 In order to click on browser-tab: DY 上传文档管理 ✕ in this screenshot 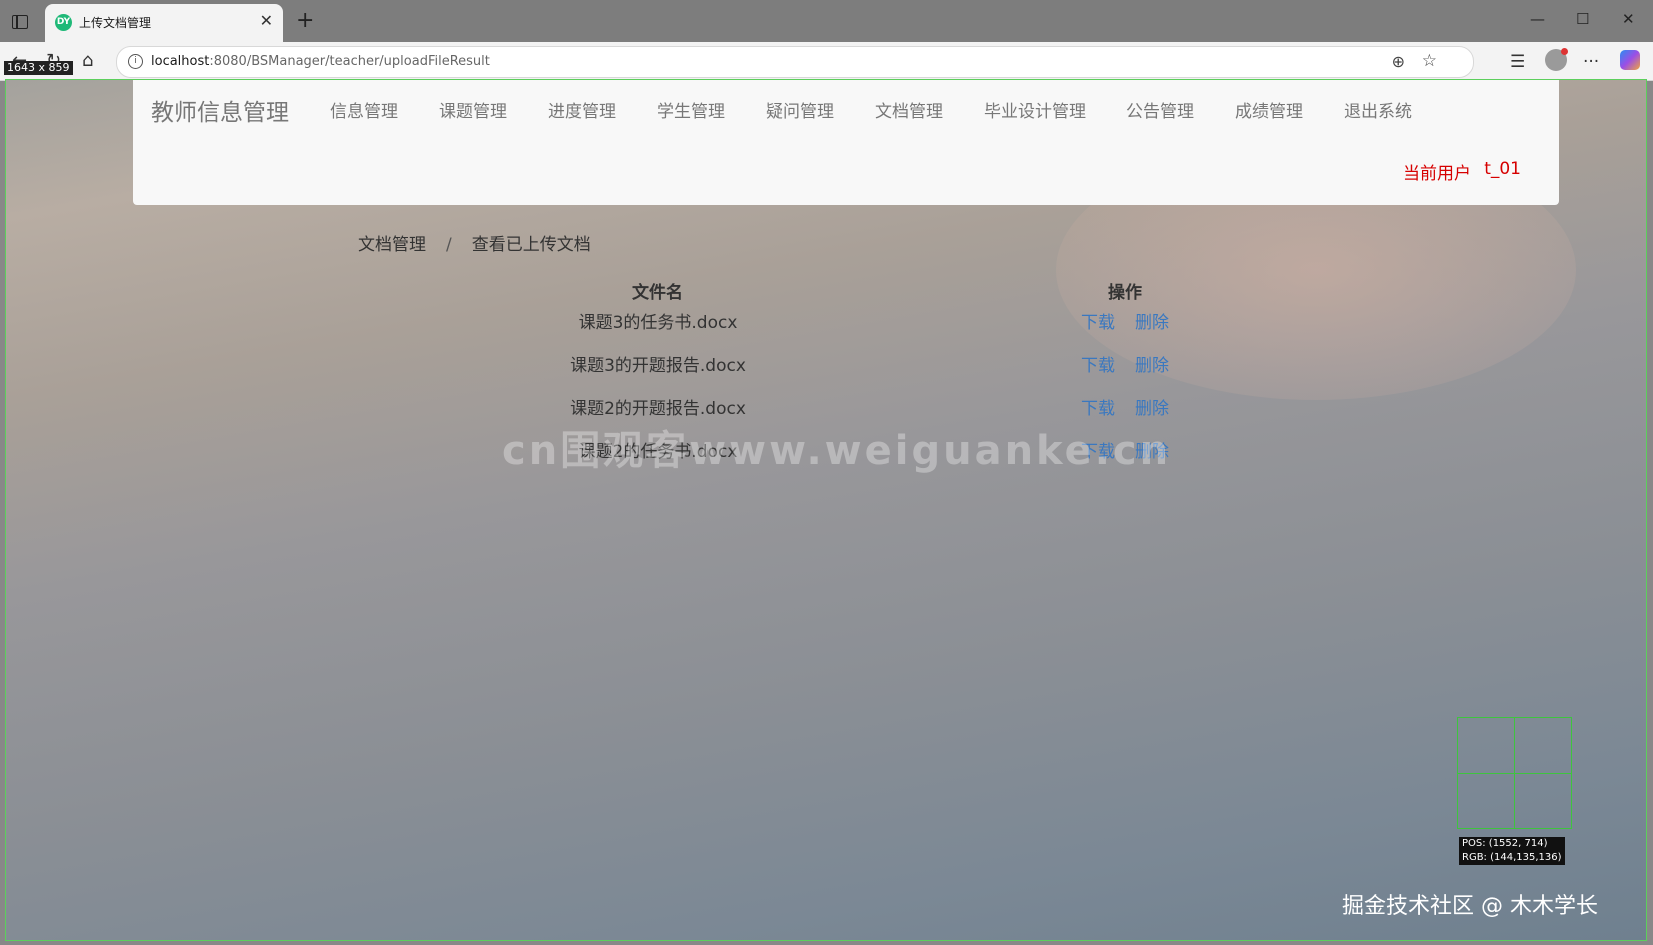, I will do `click(164, 23)`.